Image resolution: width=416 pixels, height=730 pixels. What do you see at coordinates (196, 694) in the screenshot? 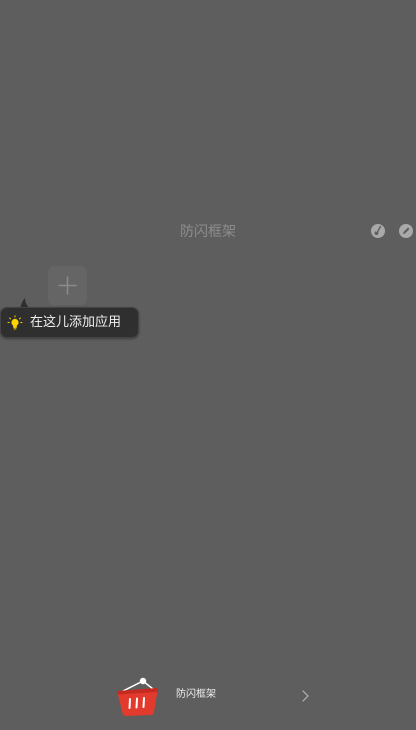
I see `bottom-label: 防闪框架` at bounding box center [196, 694].